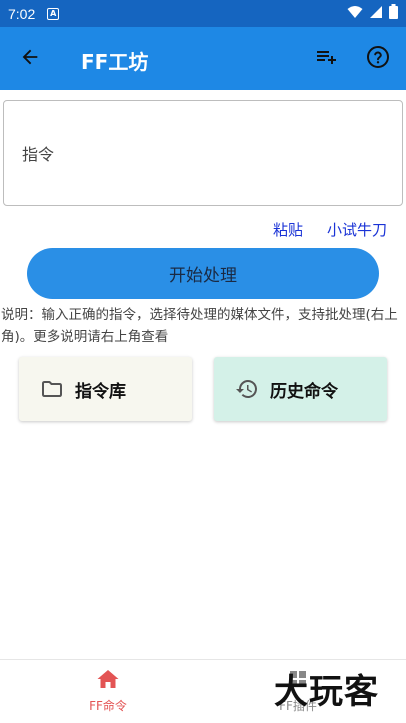 This screenshot has width=406, height=723. Describe the element at coordinates (108, 706) in the screenshot. I see `nav-label-ff-commands: FF命令` at that location.